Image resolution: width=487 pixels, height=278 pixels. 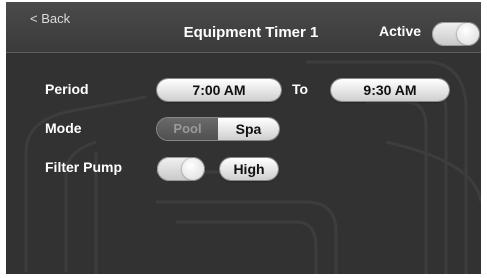 What do you see at coordinates (193, 169) in the screenshot?
I see `filter-pump-toggle-knob` at bounding box center [193, 169].